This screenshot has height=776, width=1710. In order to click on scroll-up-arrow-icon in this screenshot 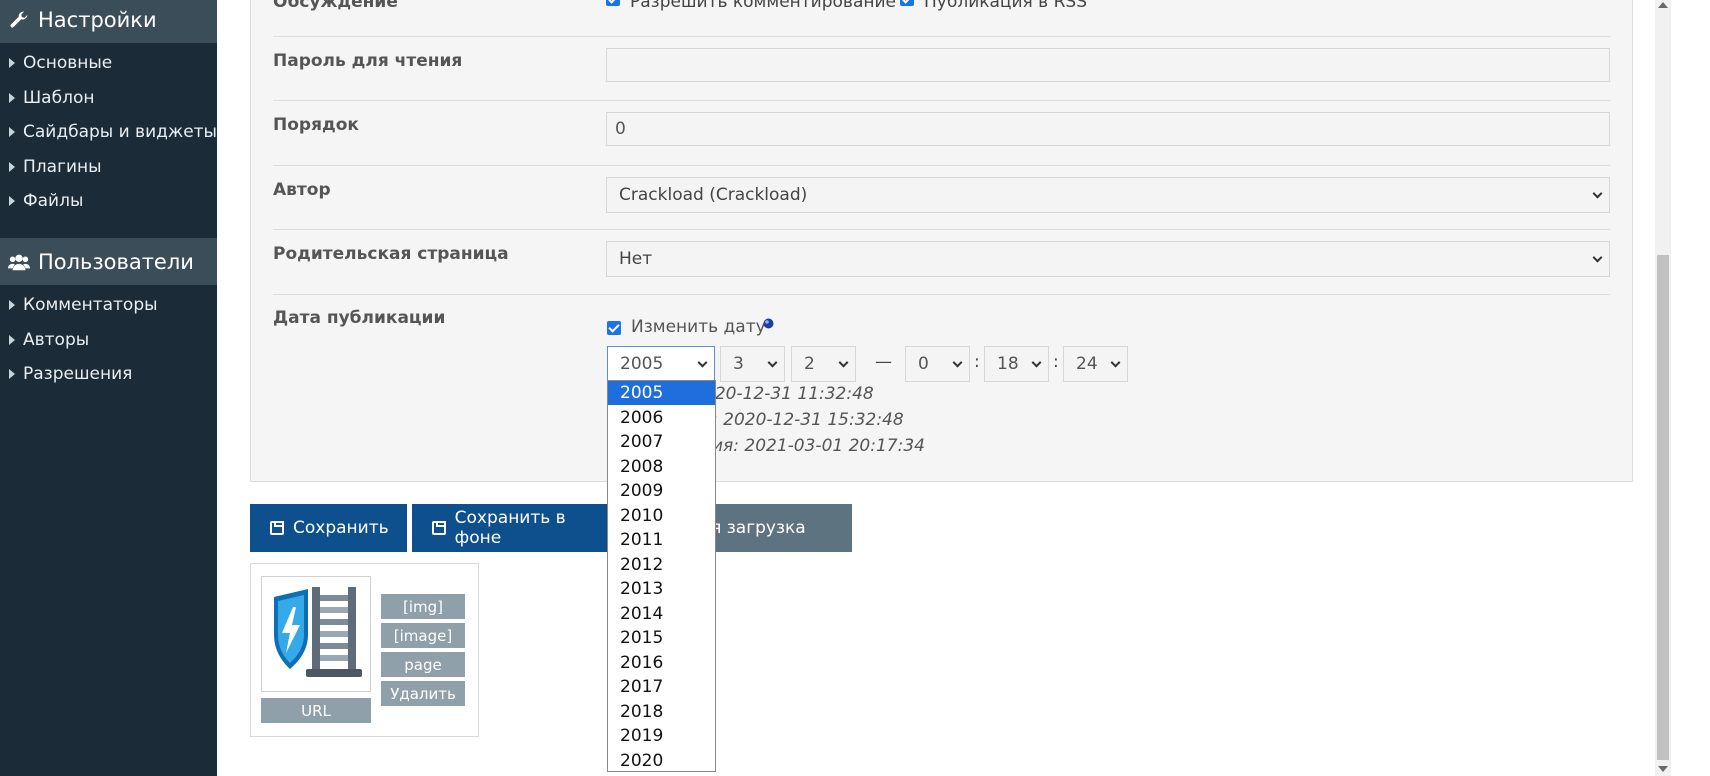, I will do `click(1663, 5)`.